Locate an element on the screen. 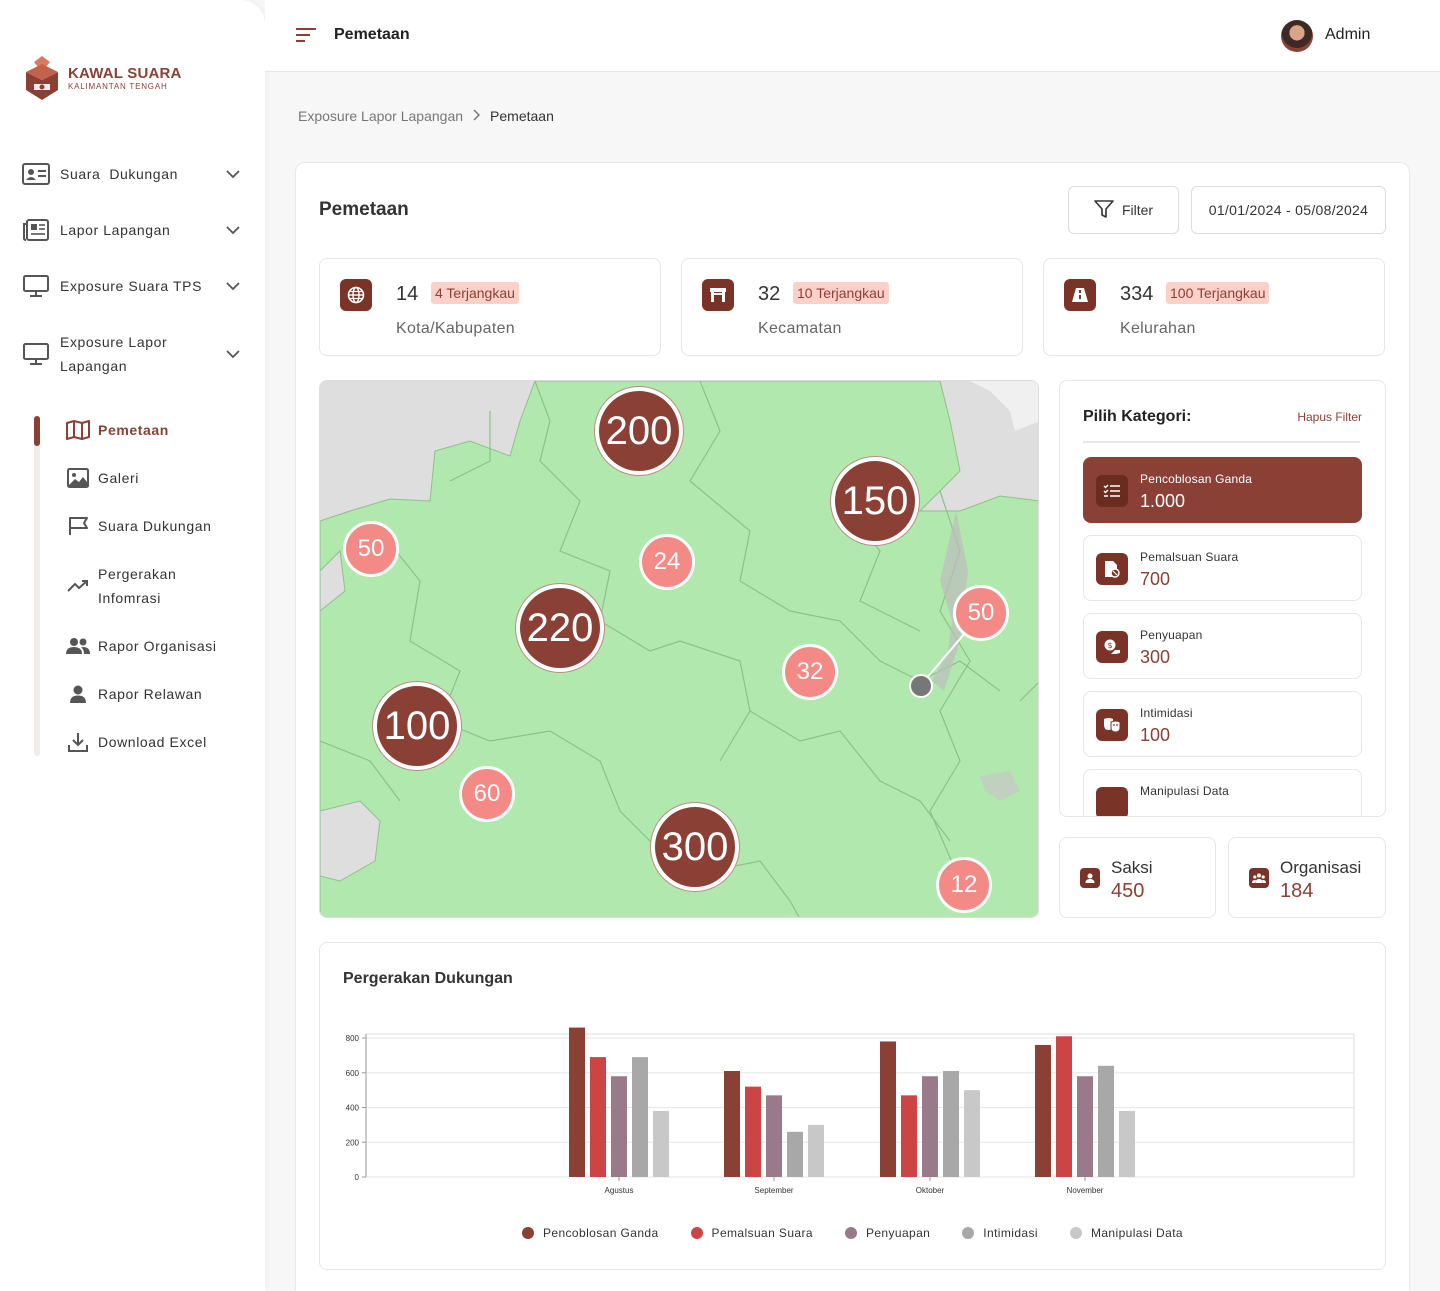 The image size is (1440, 1291). category-value: 300 is located at coordinates (1155, 657).